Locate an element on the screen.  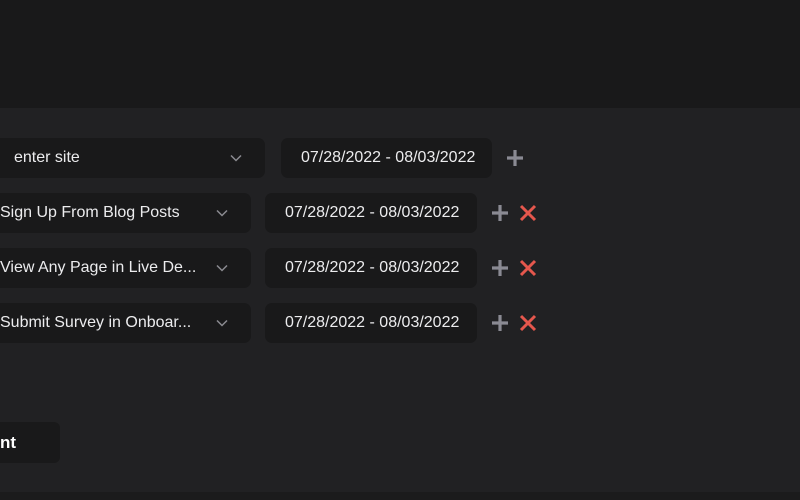
bottom-bar is located at coordinates (400, 496).